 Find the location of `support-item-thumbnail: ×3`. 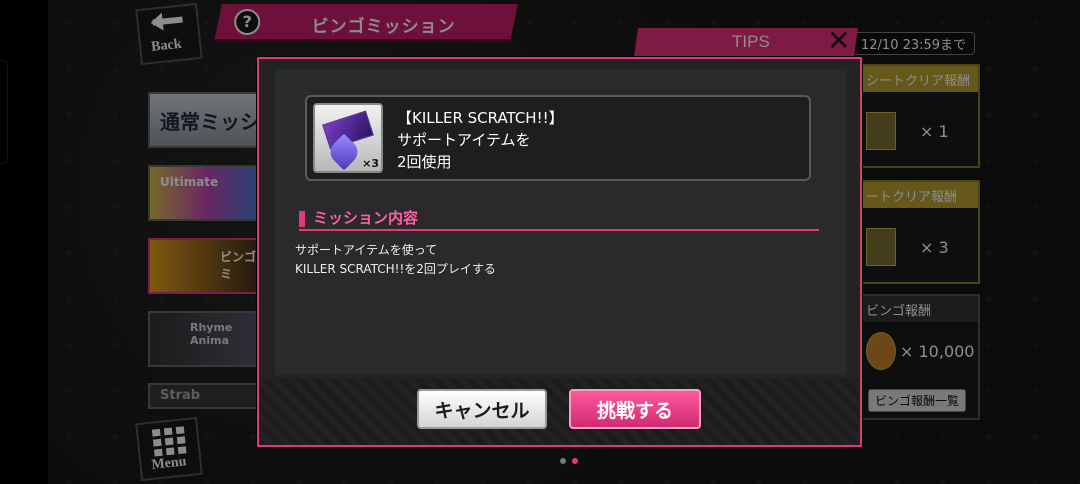

support-item-thumbnail: ×3 is located at coordinates (348, 138).